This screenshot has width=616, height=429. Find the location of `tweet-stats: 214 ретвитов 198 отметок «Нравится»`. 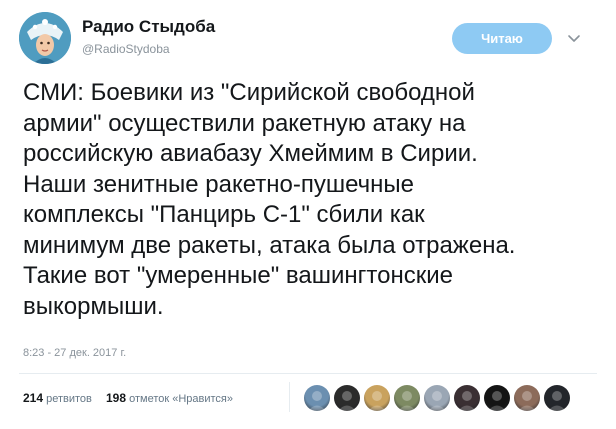

tweet-stats: 214 ретвитов 198 отметок «Нравится» is located at coordinates (128, 398).